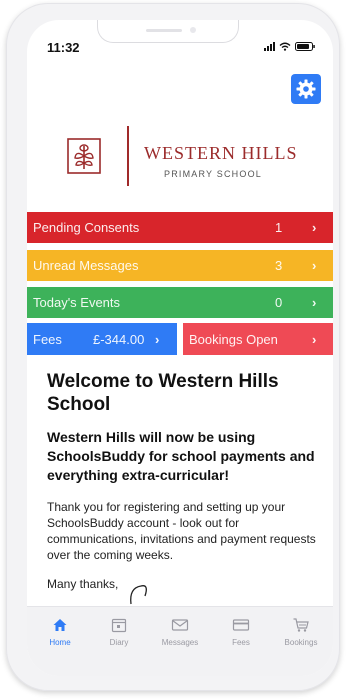  Describe the element at coordinates (86, 227) in the screenshot. I see `pending-consents-label: Pending Consents` at that location.